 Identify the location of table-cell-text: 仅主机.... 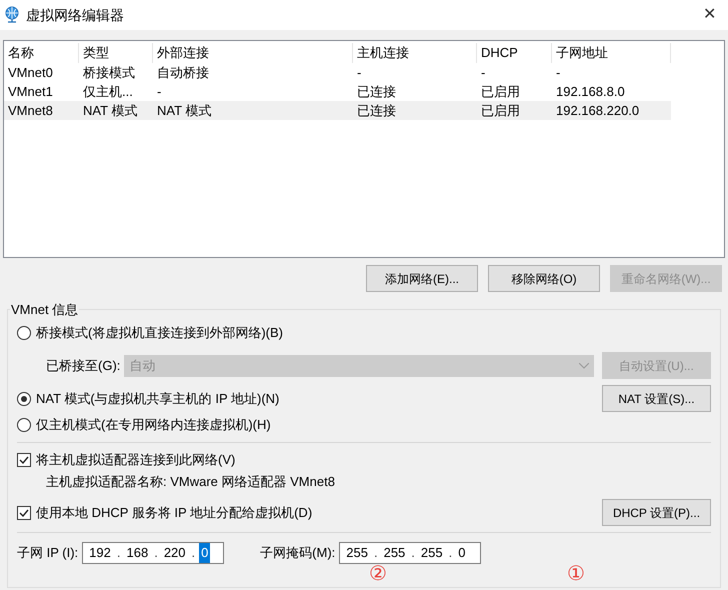
(108, 91).